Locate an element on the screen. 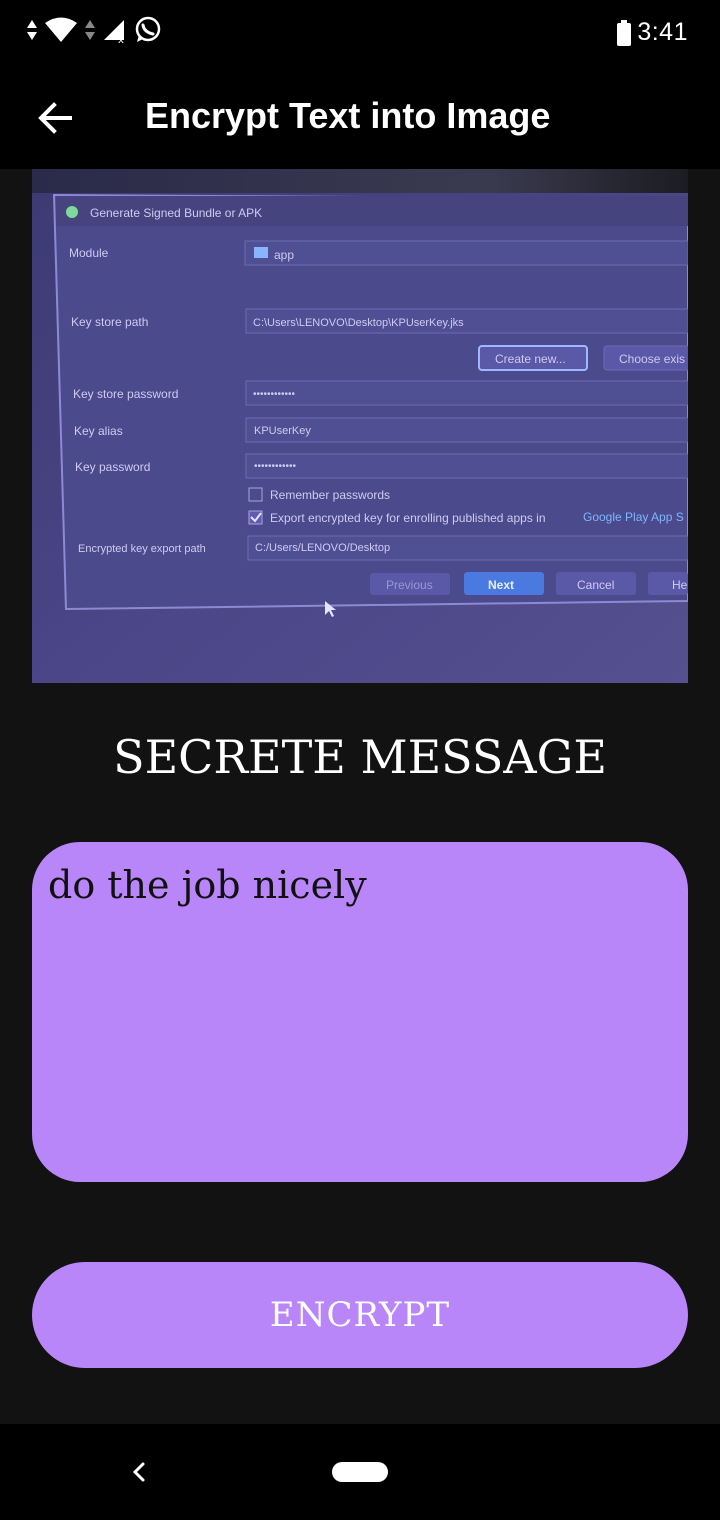 The width and height of the screenshot is (720, 1520). next-button: Next is located at coordinates (501, 585).